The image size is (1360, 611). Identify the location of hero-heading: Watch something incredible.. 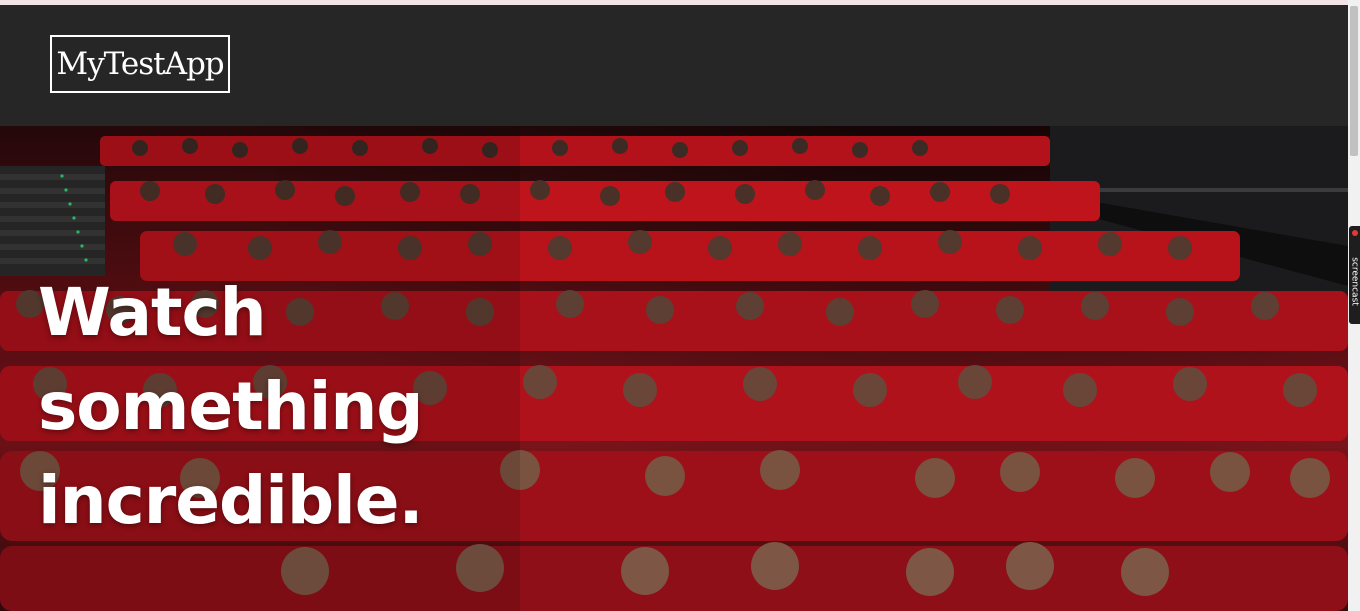
(231, 407).